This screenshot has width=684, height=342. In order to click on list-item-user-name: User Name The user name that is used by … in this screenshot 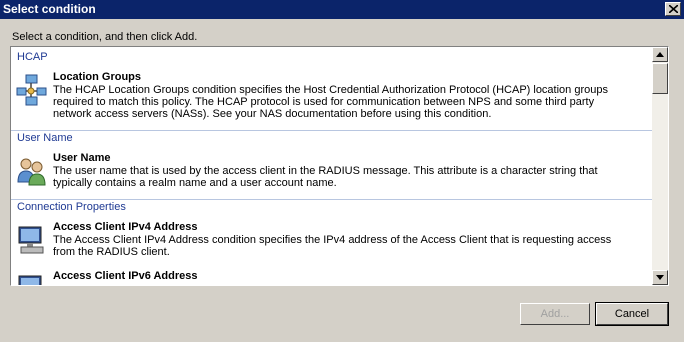, I will do `click(331, 173)`.